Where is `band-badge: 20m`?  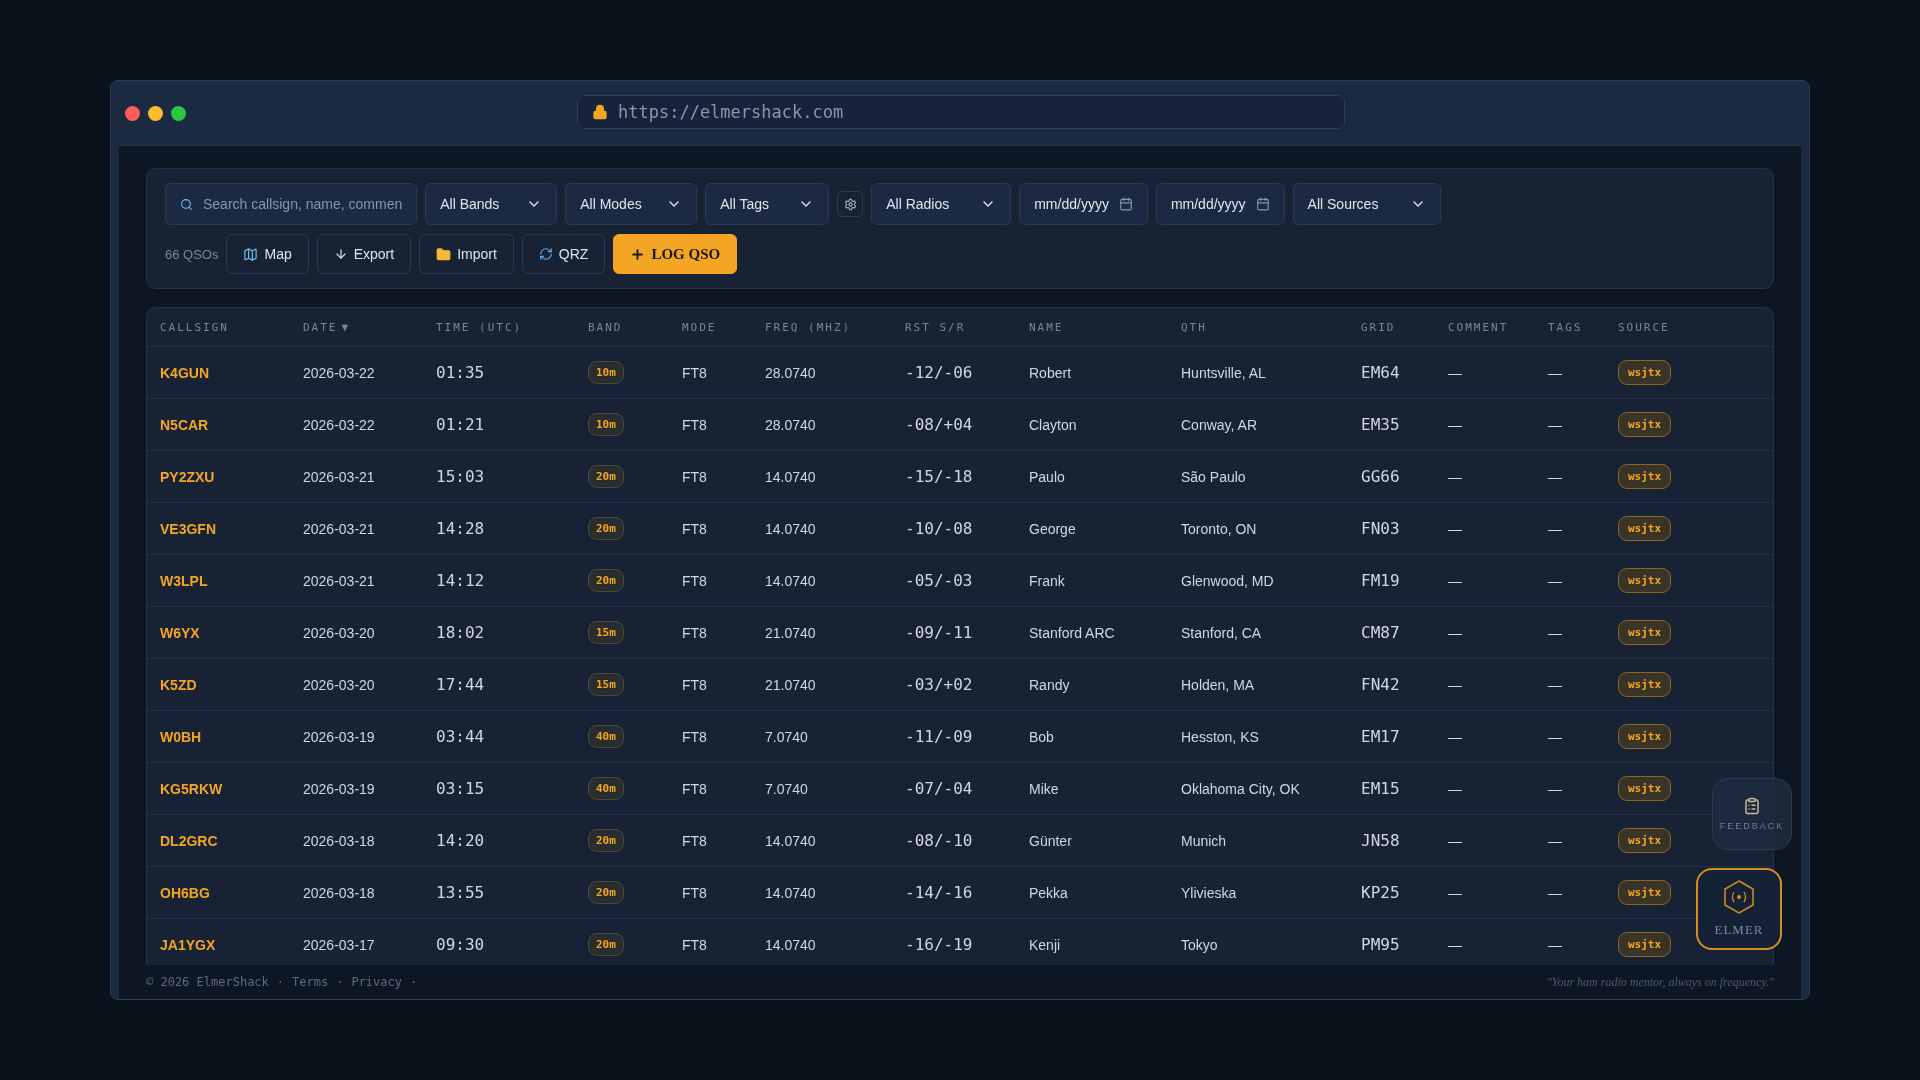
band-badge: 20m is located at coordinates (606, 840).